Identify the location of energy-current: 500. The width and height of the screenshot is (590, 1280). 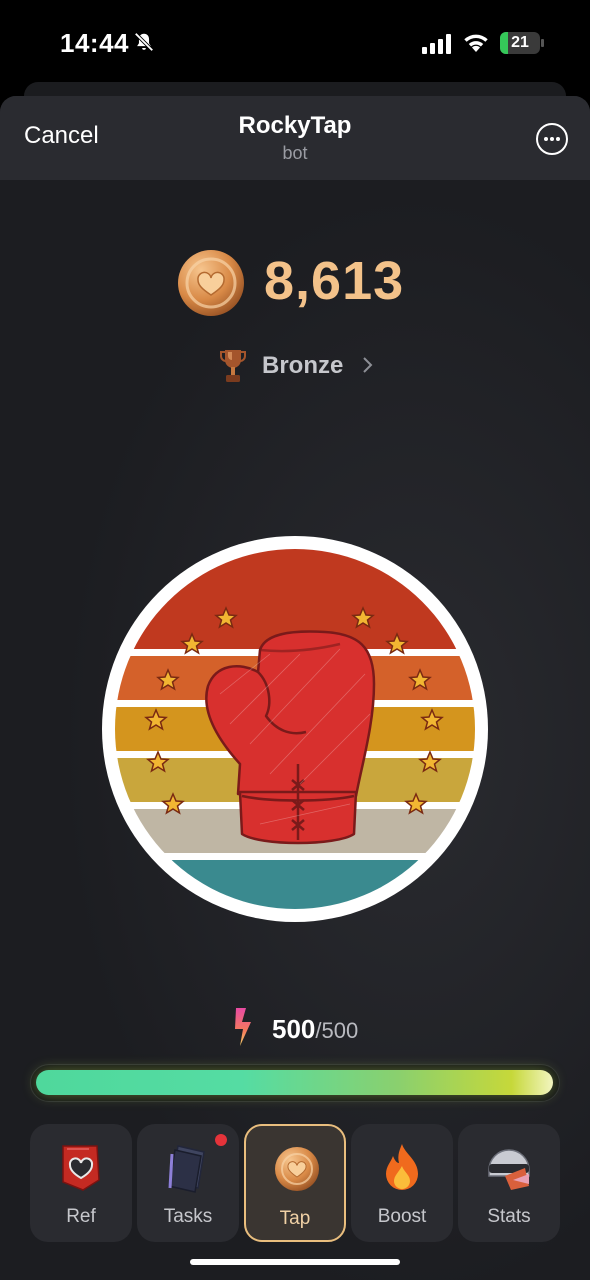
(294, 1029).